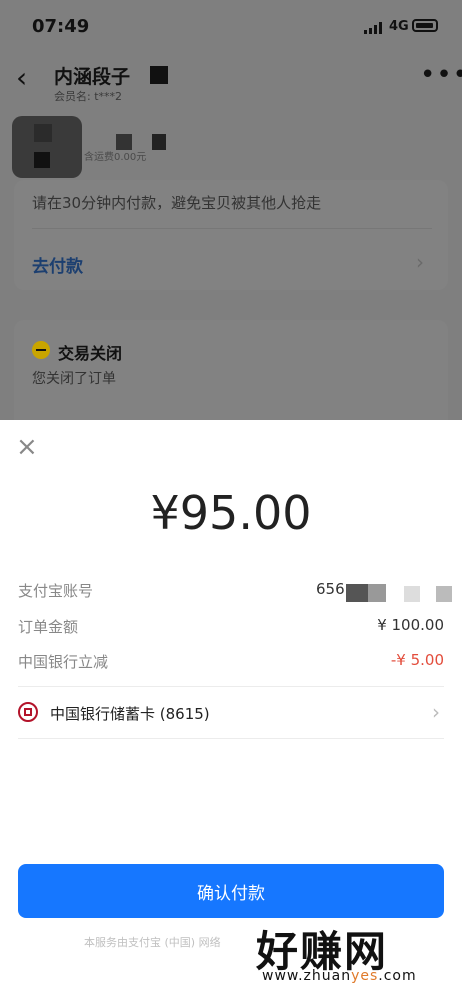 The width and height of the screenshot is (462, 1000). I want to click on watermark-url: www.zhuanyes.com, so click(339, 976).